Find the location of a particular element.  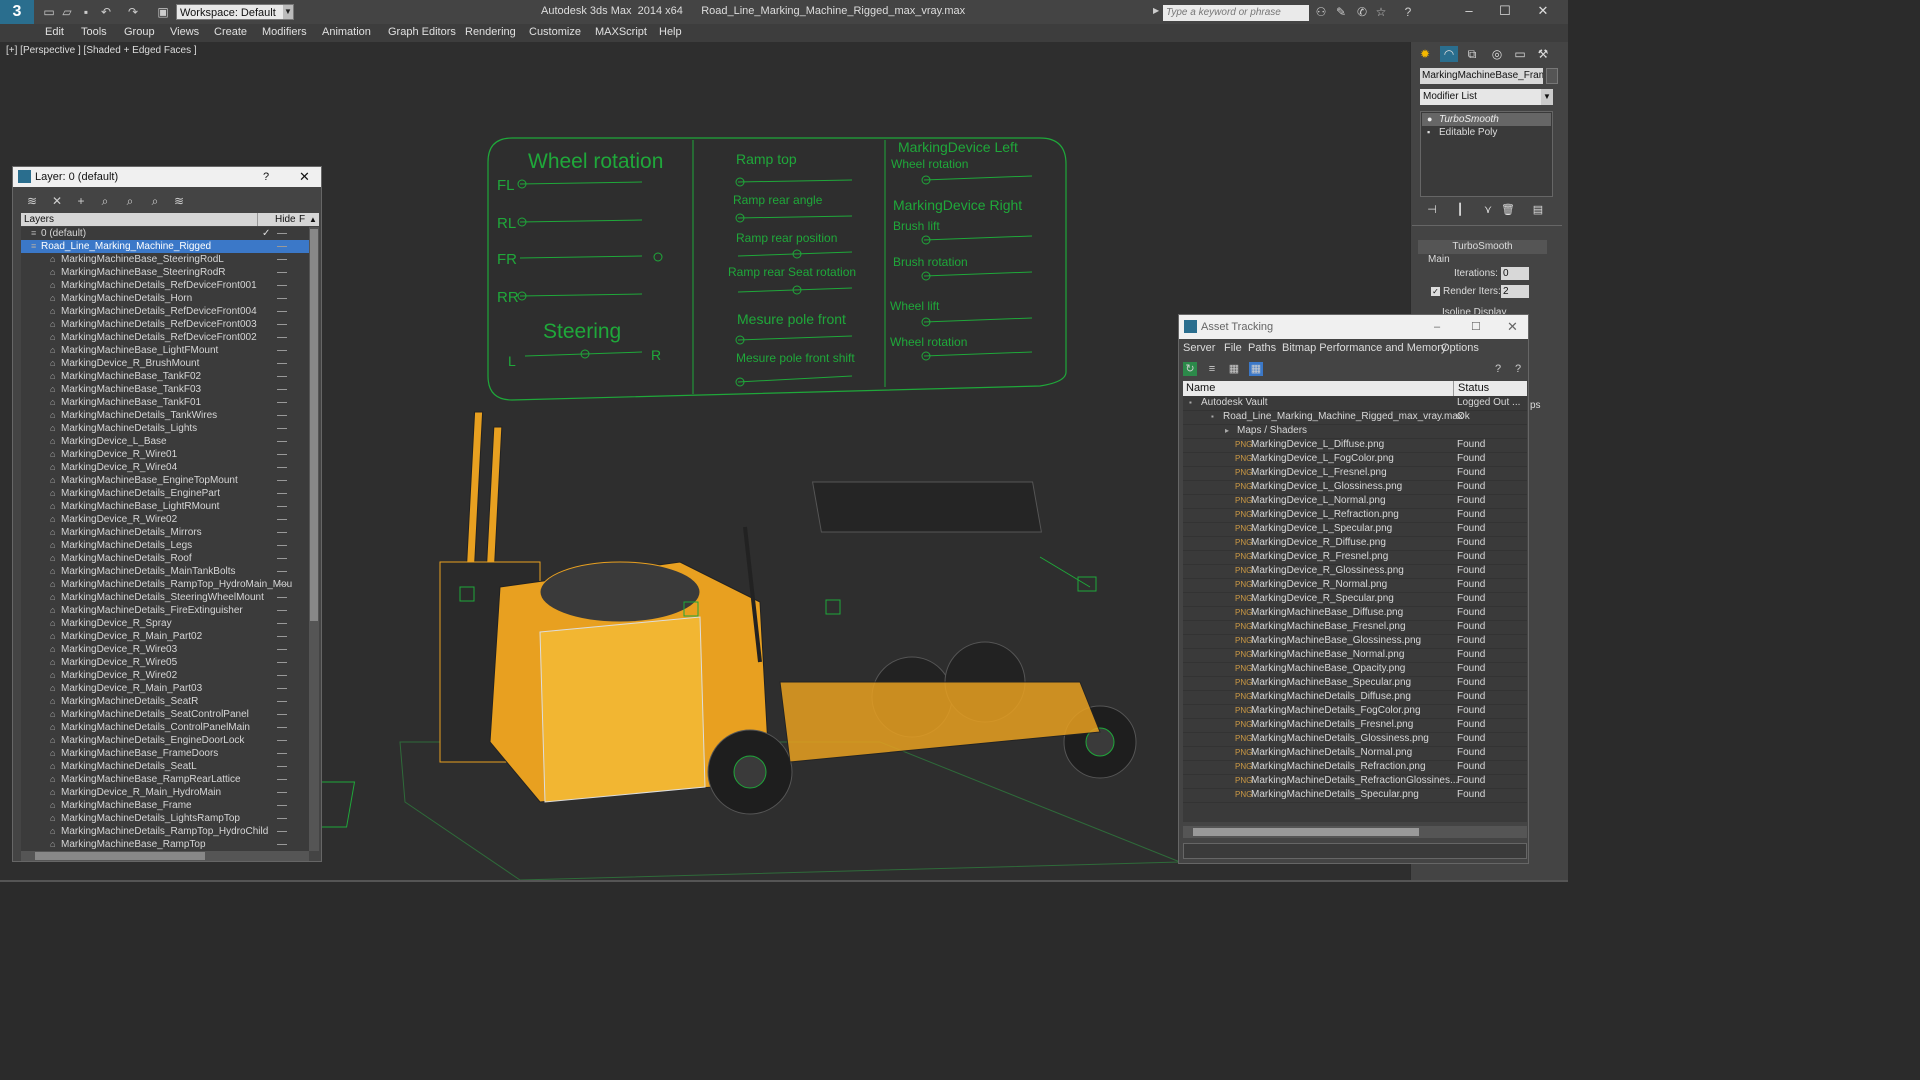

layer-row: ⌂ MarkingDevice_R_Wire02 is located at coordinates (165, 519).